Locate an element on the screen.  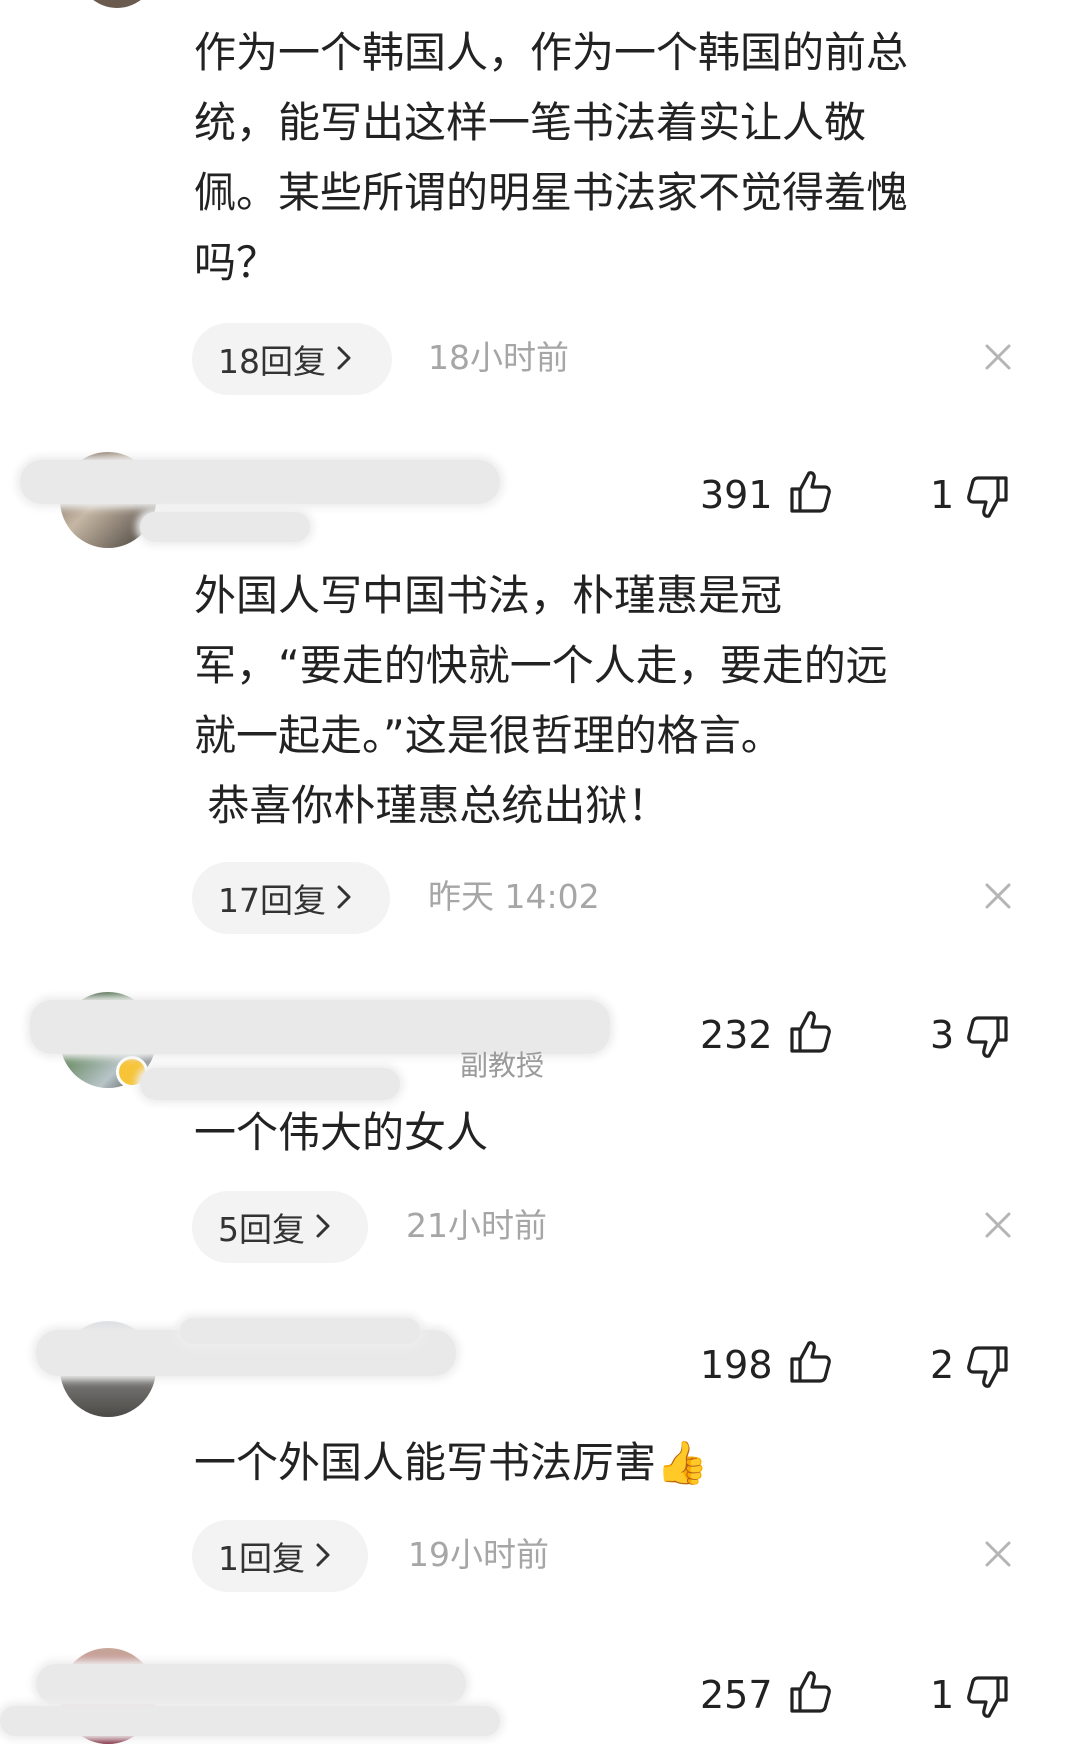
like-count: 391 is located at coordinates (736, 495).